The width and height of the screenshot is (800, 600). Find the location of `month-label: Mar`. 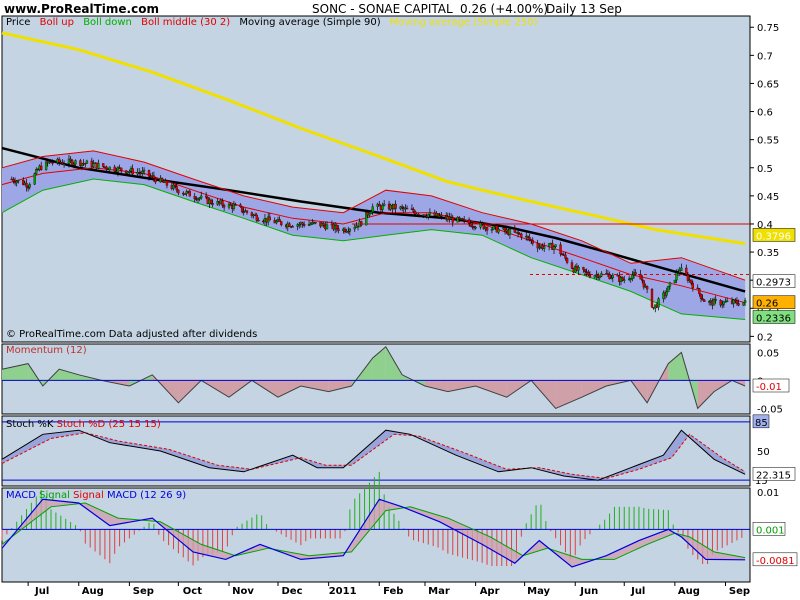

month-label: Mar is located at coordinates (439, 591).